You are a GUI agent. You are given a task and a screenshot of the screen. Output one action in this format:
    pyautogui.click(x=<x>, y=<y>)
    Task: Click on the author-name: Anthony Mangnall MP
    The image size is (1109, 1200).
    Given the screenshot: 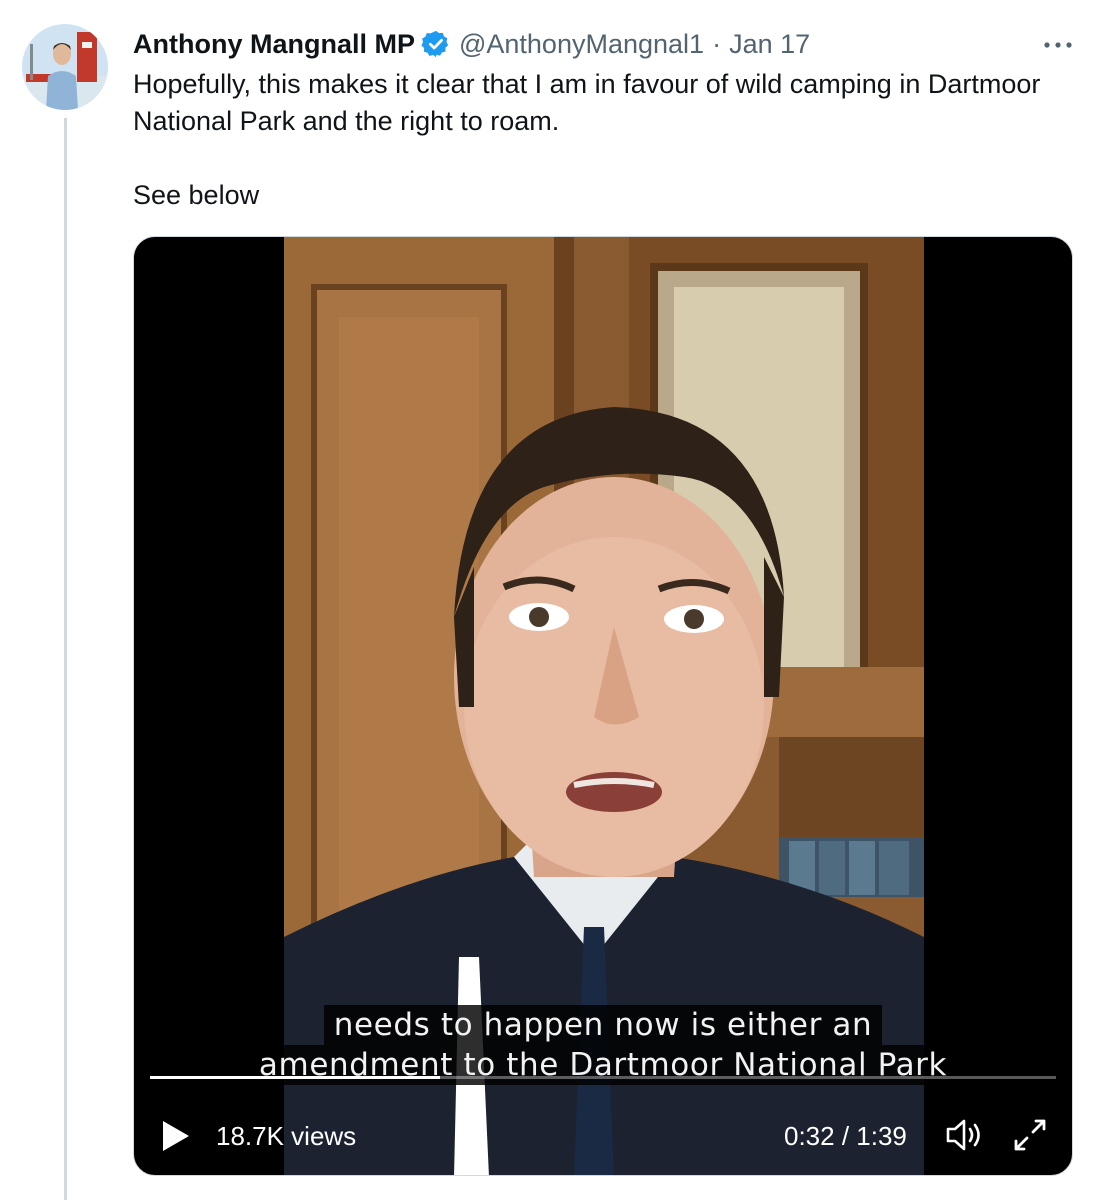 What is the action you would take?
    pyautogui.click(x=274, y=44)
    